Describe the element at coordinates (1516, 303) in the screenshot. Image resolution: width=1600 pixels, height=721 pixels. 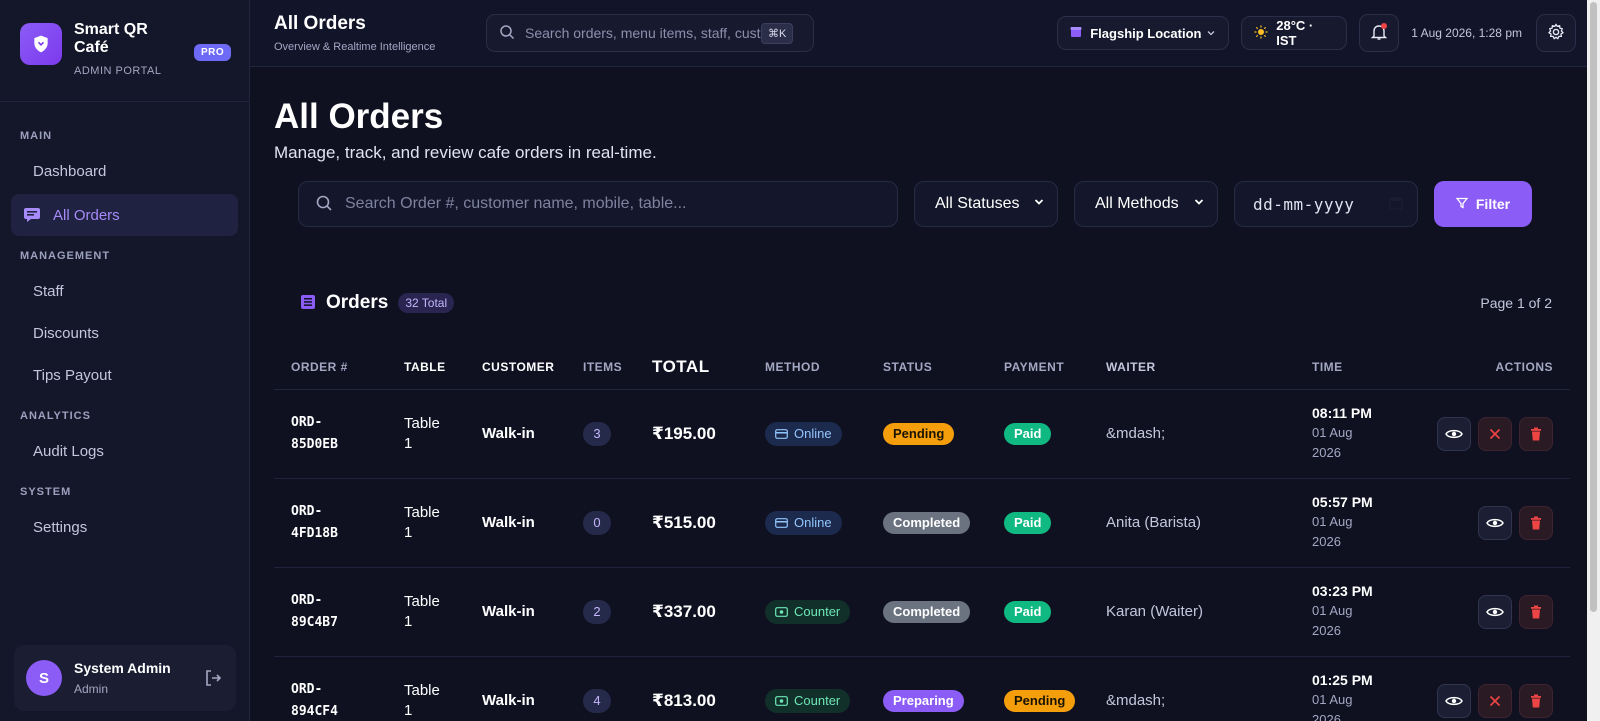
I see `page-info: Page 1 of 2` at that location.